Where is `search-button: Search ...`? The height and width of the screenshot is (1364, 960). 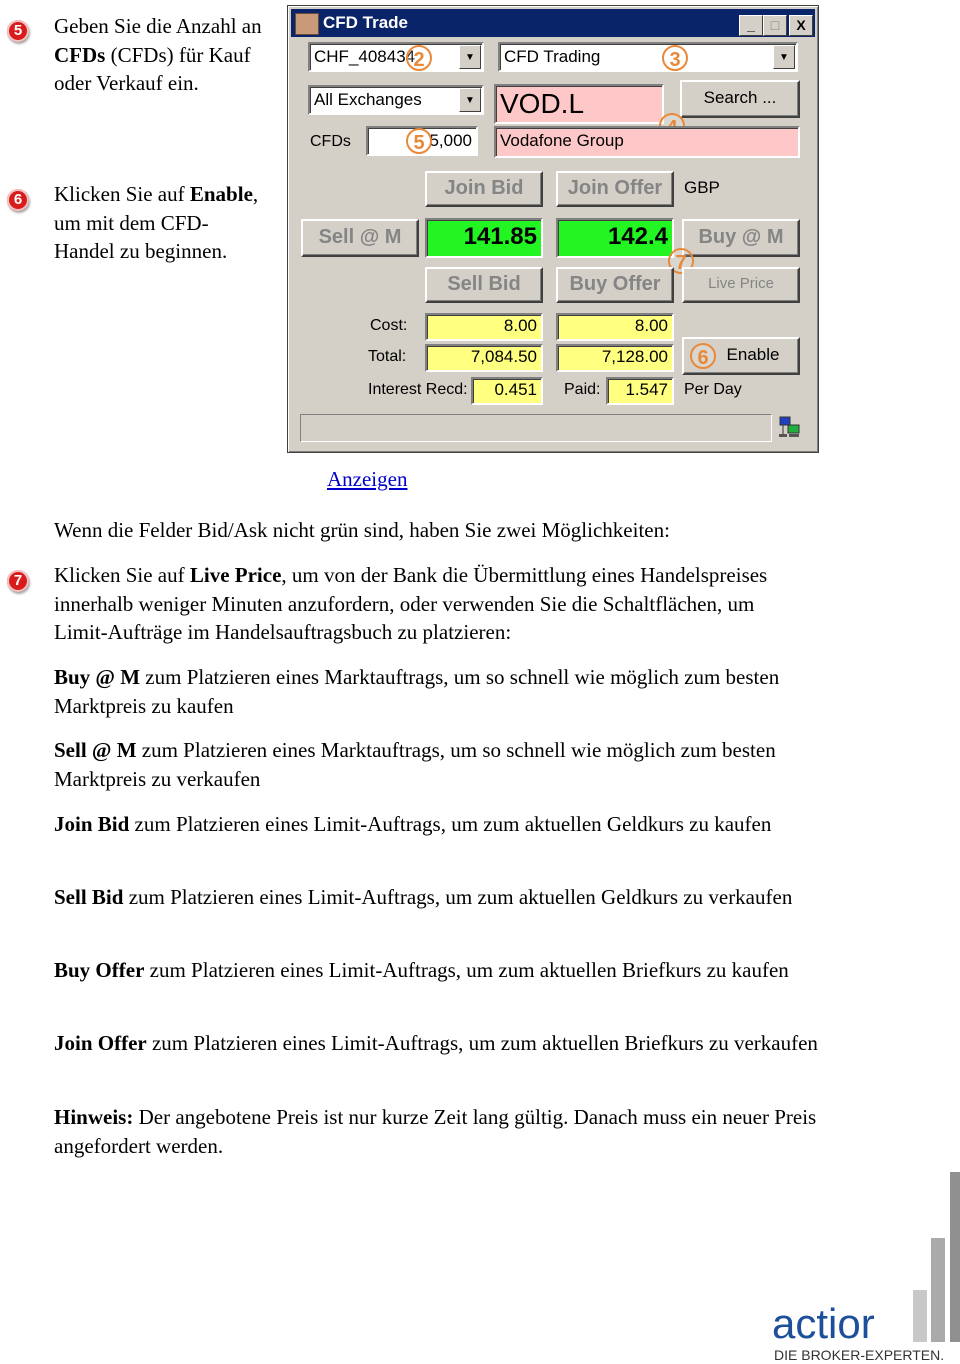 search-button: Search ... is located at coordinates (740, 99).